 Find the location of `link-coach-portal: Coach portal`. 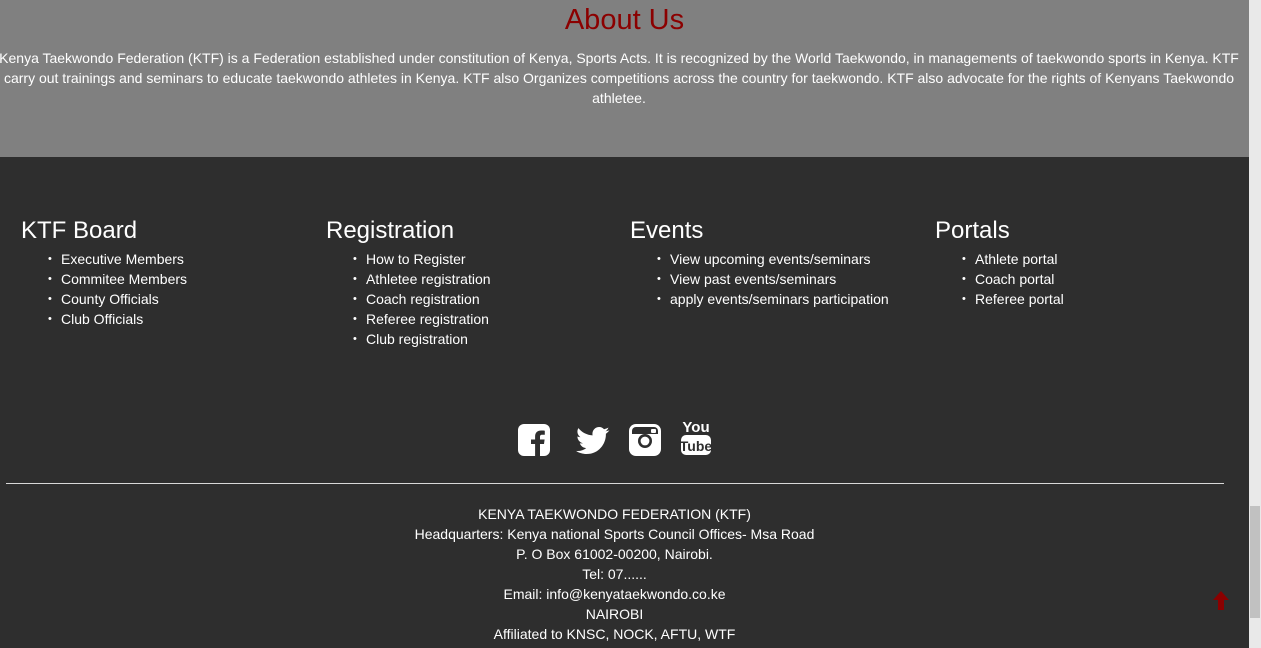

link-coach-portal: Coach portal is located at coordinates (1093, 279).